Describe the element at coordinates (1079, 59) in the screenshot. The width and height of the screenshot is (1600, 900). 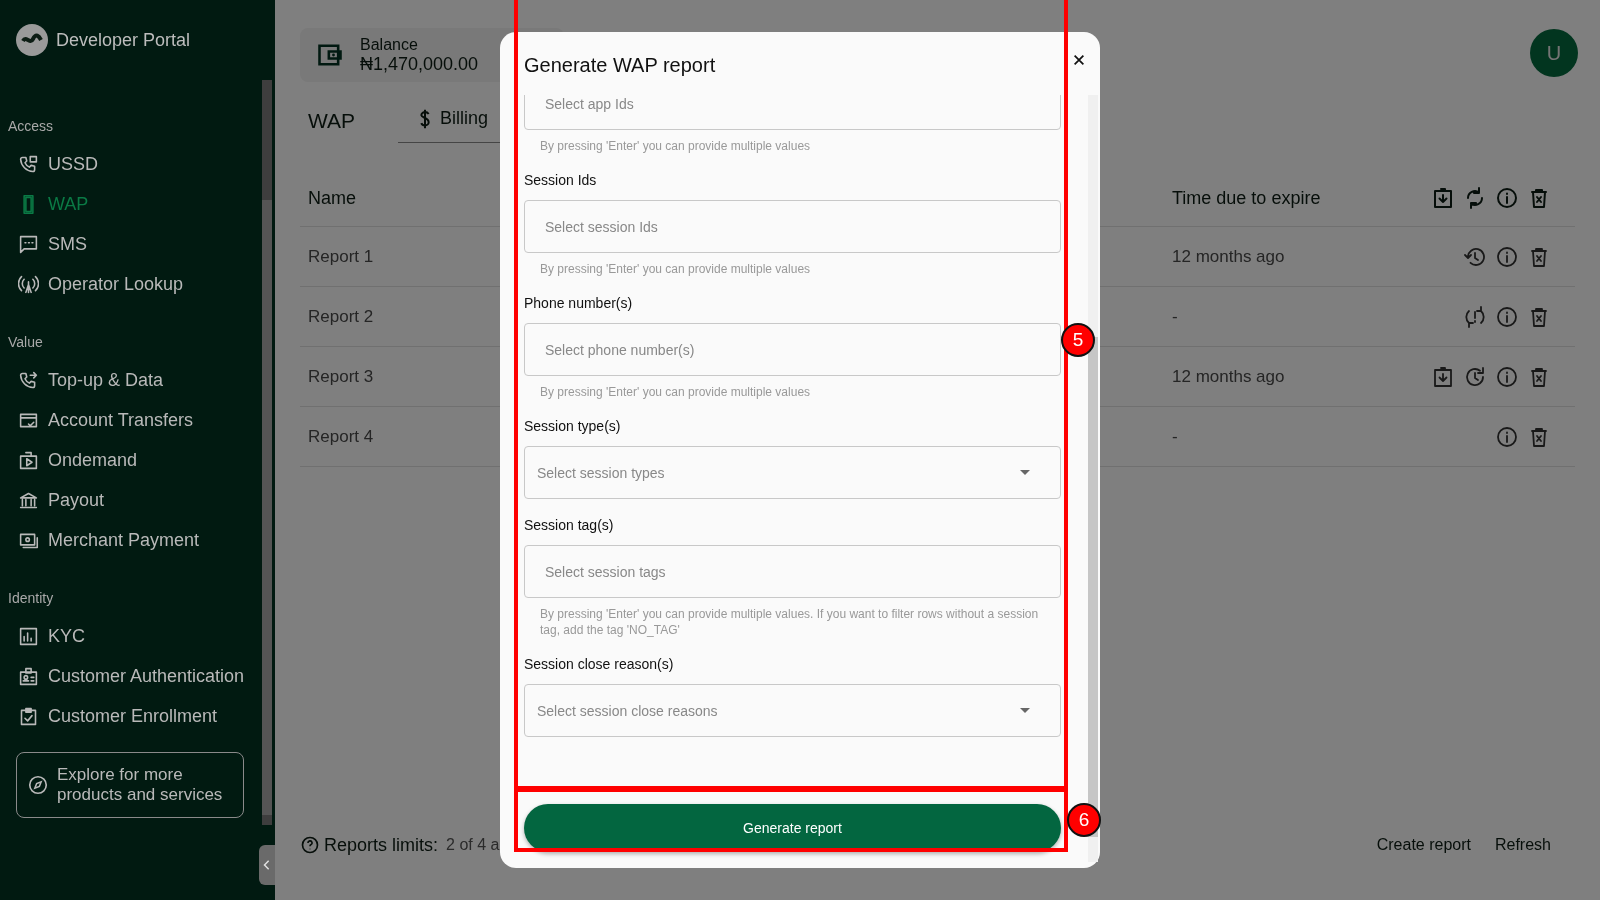
I see `close-icon` at that location.